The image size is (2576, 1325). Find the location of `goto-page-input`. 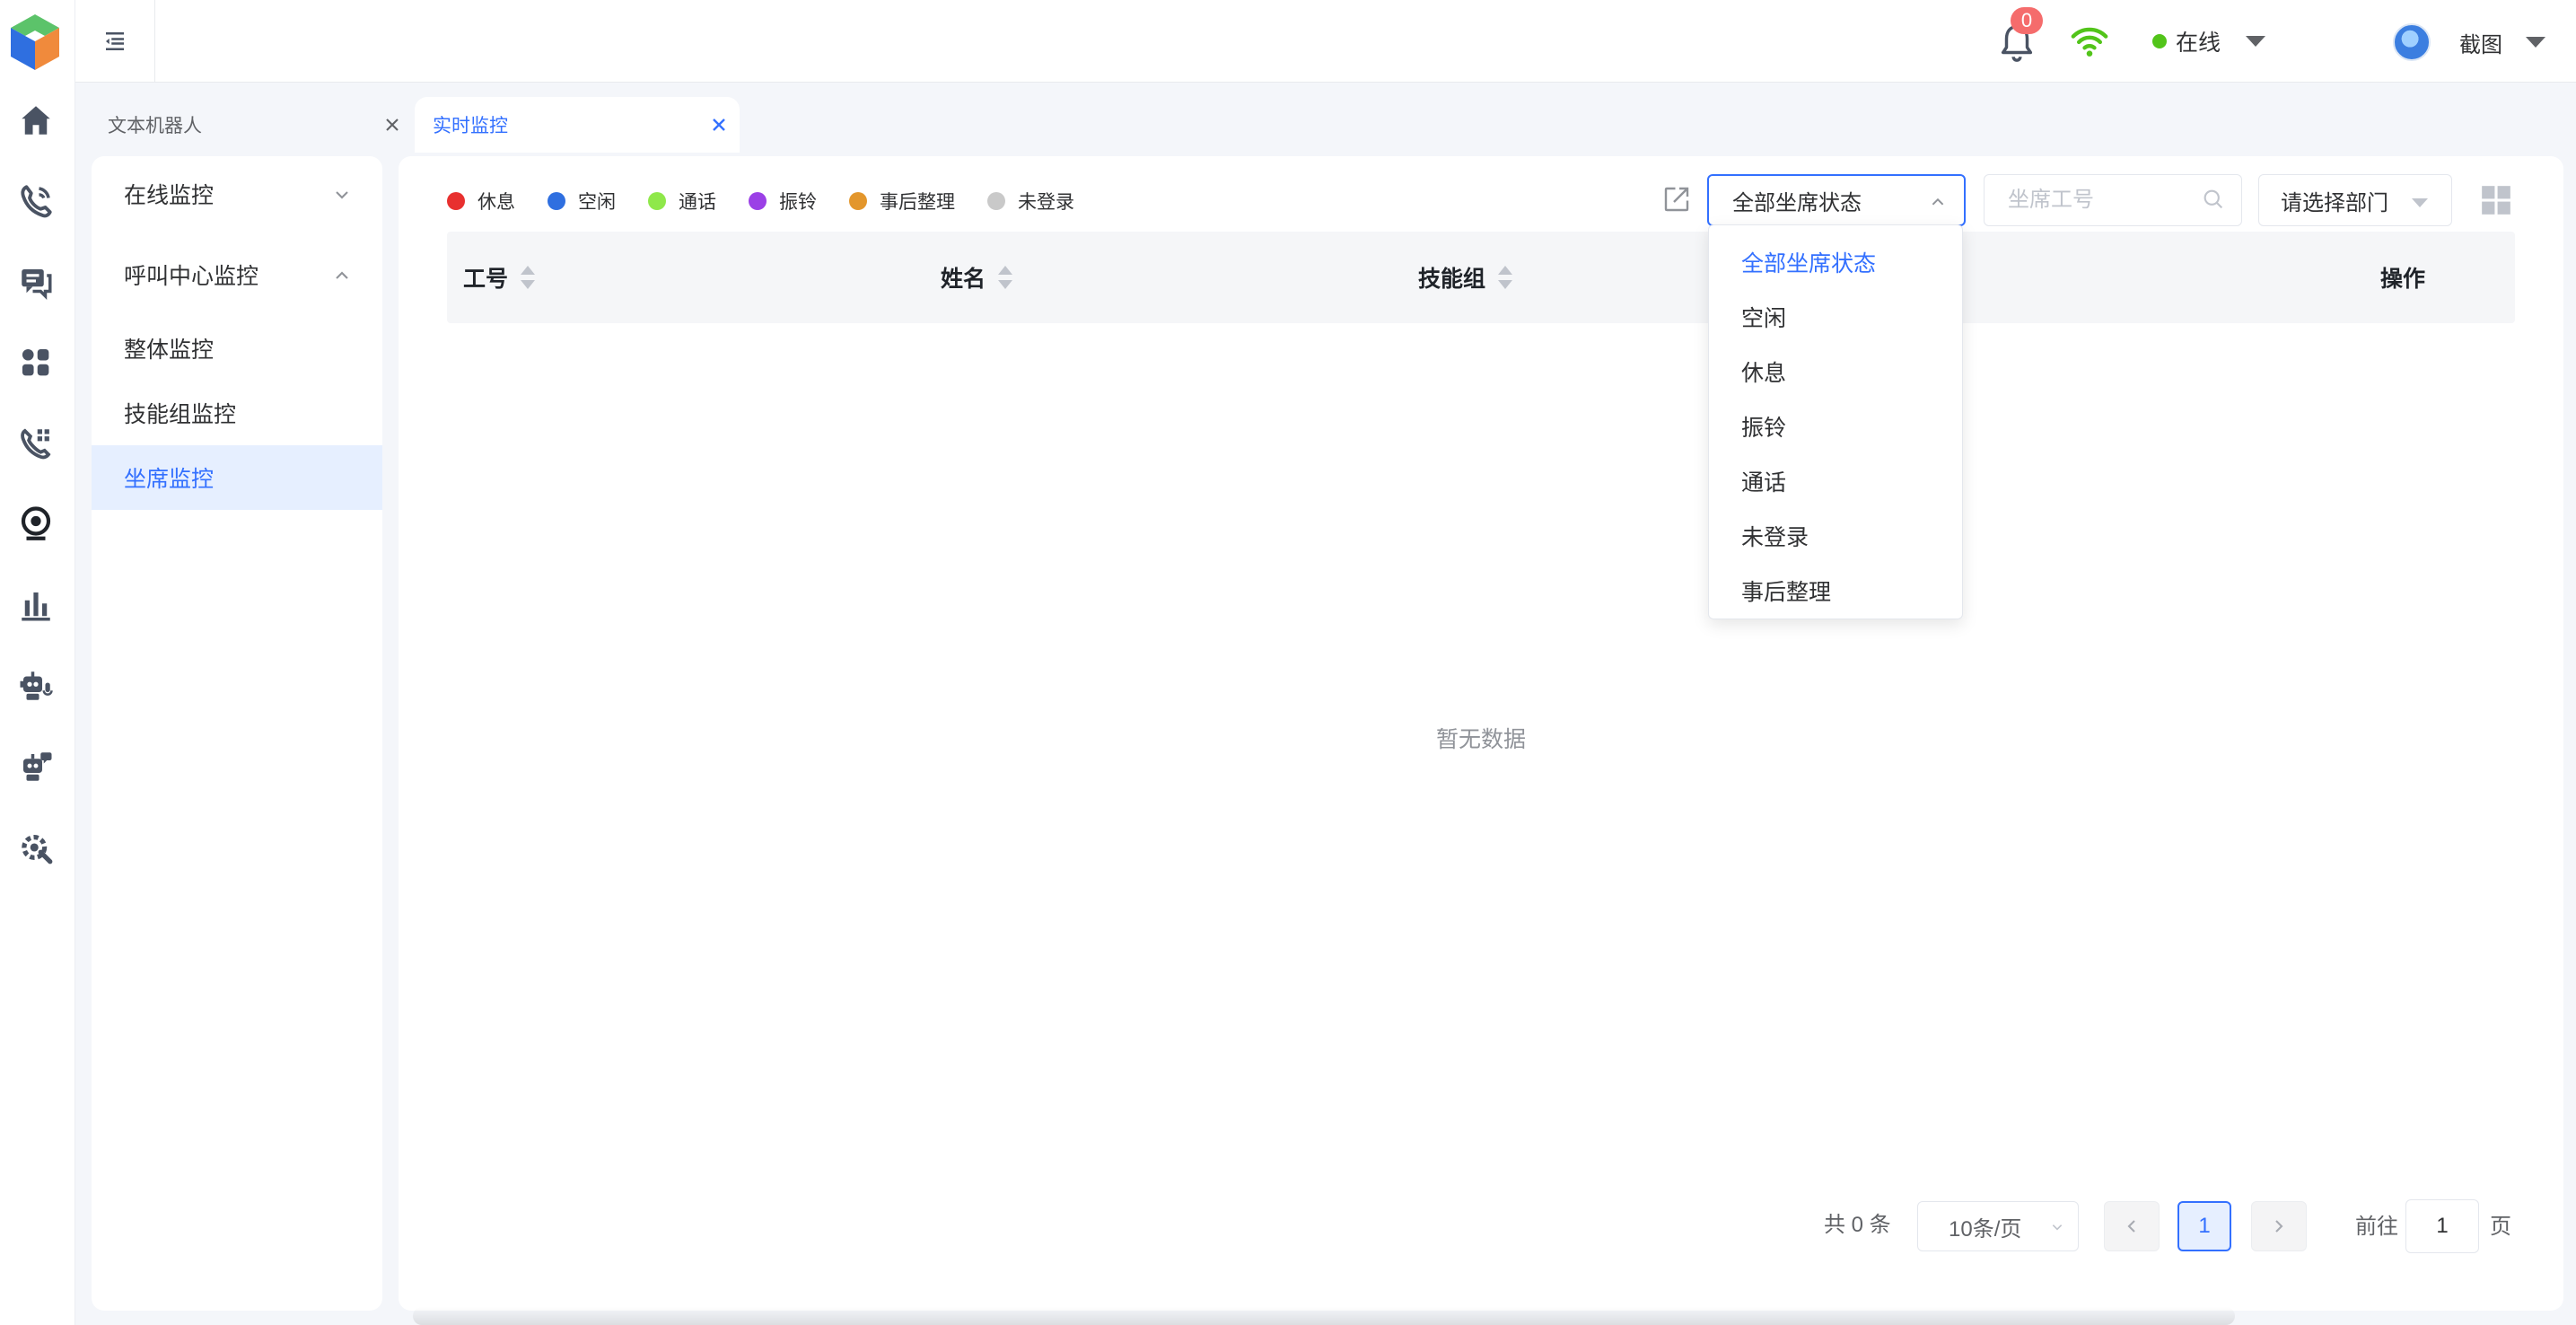

goto-page-input is located at coordinates (2442, 1226).